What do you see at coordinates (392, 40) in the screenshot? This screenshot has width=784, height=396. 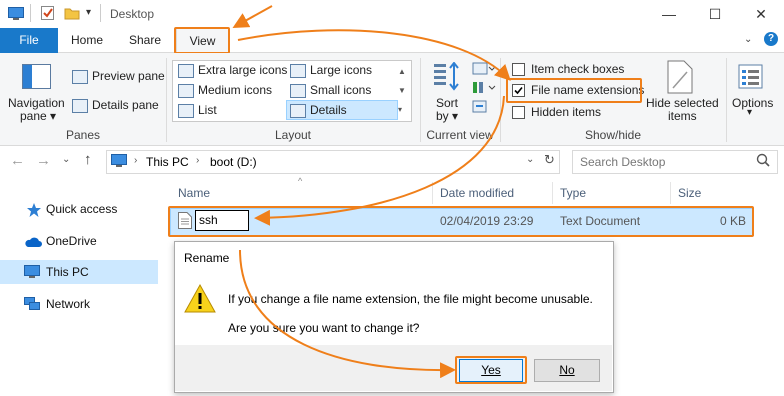 I see `ribbon-tabs` at bounding box center [392, 40].